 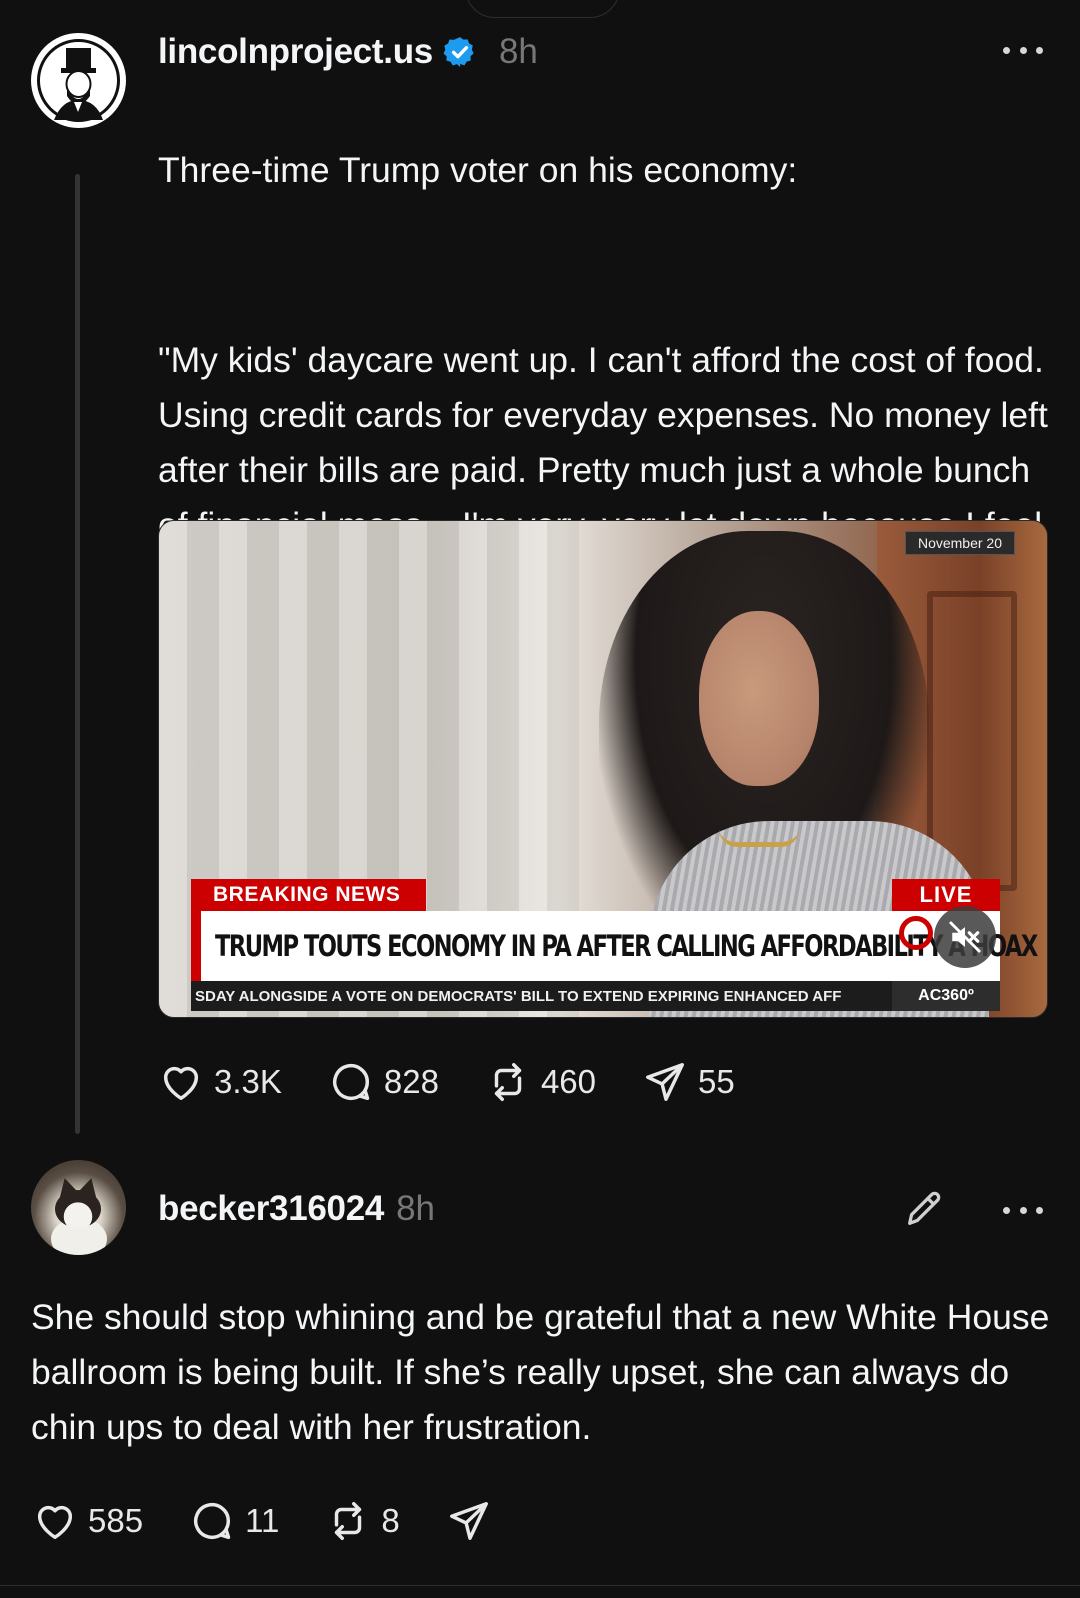 What do you see at coordinates (308, 895) in the screenshot?
I see `breaking-news-label: BREAKING NEWS` at bounding box center [308, 895].